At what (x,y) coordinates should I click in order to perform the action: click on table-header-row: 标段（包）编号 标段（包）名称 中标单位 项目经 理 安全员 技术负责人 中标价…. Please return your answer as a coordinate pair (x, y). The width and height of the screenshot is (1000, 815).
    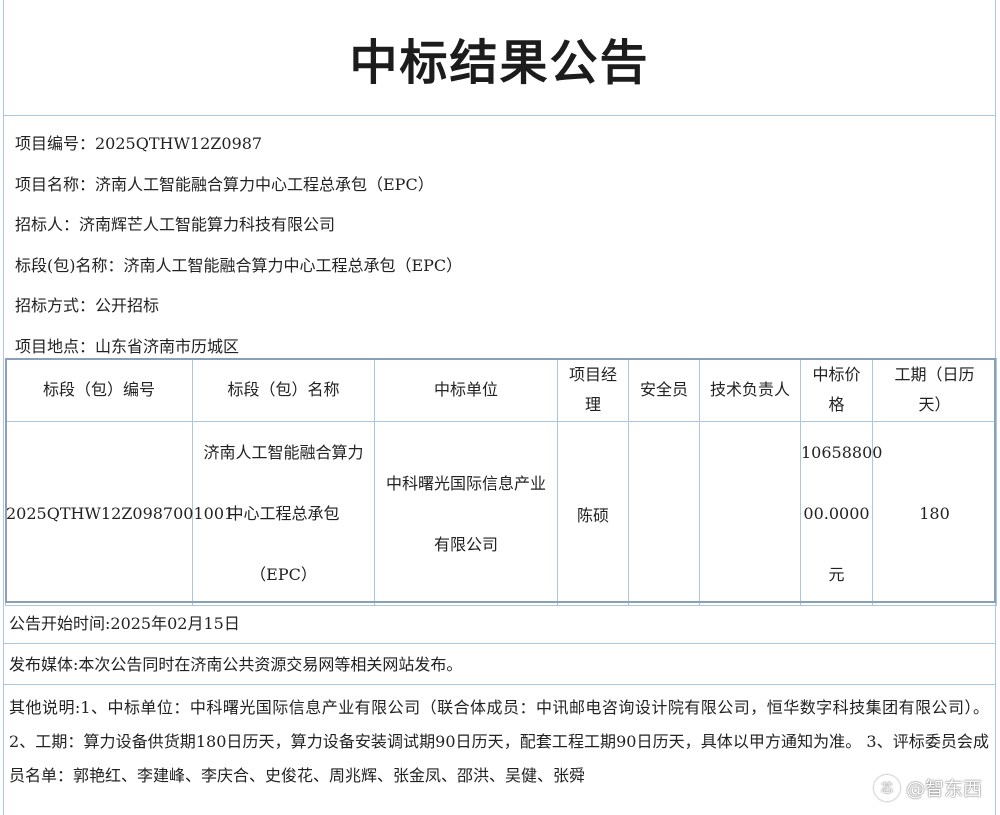
    Looking at the image, I should click on (501, 390).